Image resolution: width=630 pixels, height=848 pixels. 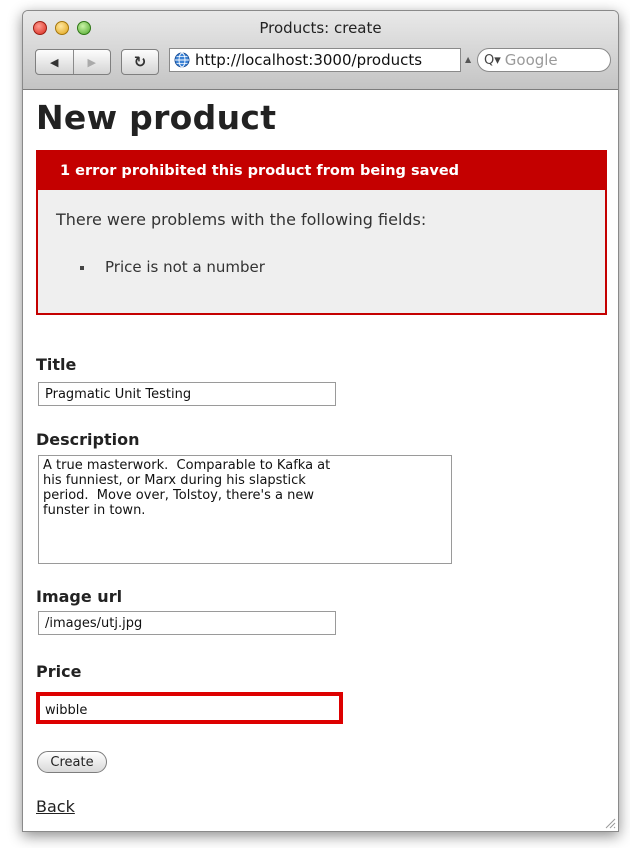 I want to click on image-url-label: Image url, so click(x=79, y=596).